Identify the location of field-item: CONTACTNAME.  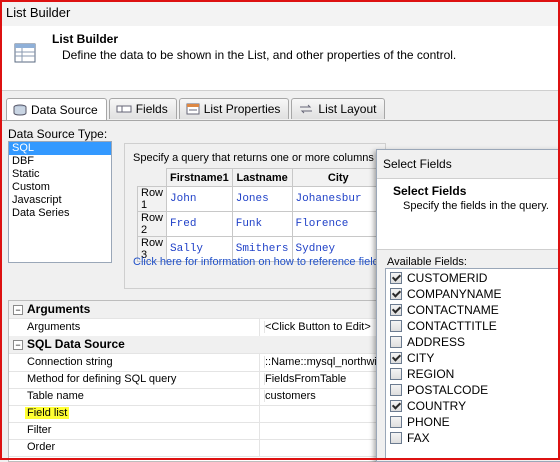
(444, 310).